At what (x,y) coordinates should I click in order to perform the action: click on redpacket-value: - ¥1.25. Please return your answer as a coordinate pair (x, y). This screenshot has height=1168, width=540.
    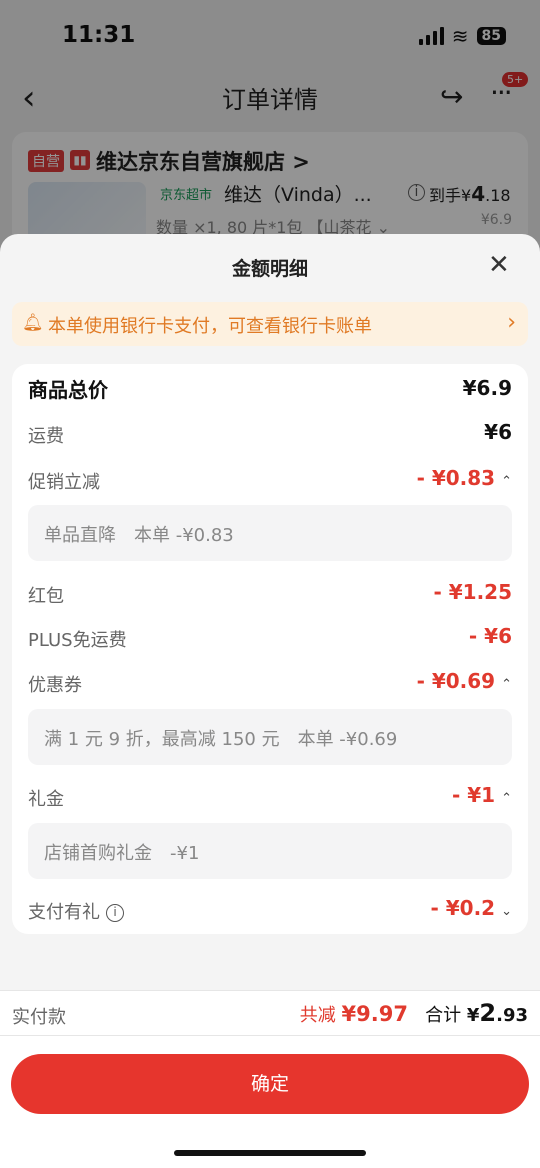
    Looking at the image, I should click on (472, 592).